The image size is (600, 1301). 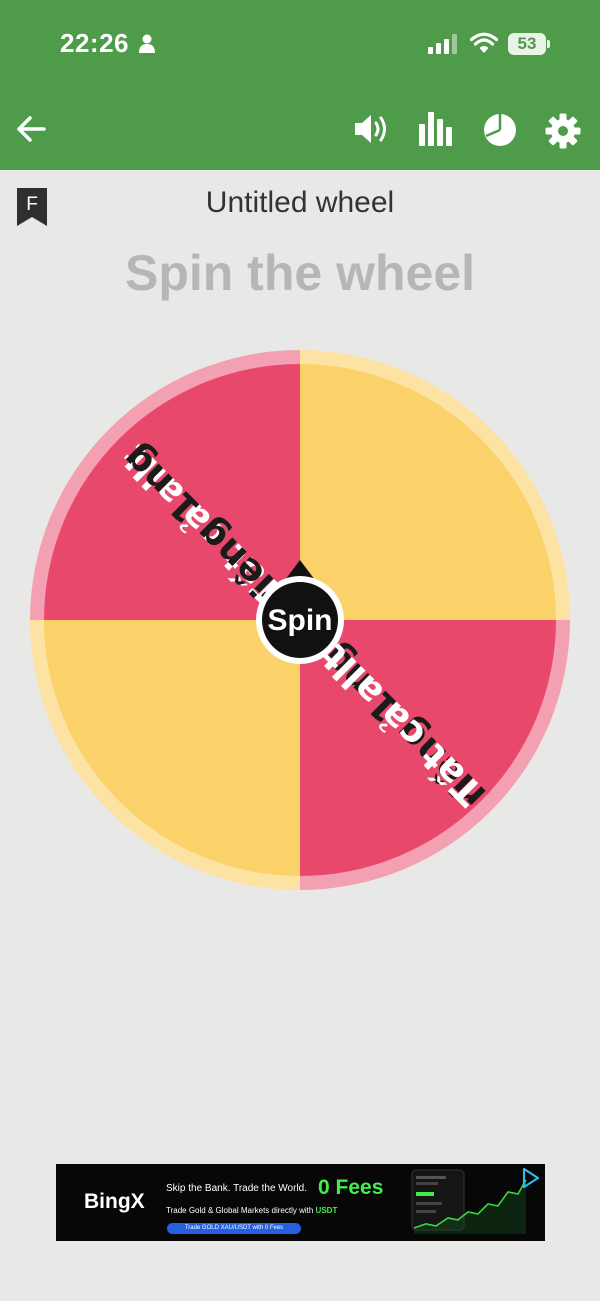 What do you see at coordinates (300, 273) in the screenshot?
I see `spin-heading: Spin the wheel` at bounding box center [300, 273].